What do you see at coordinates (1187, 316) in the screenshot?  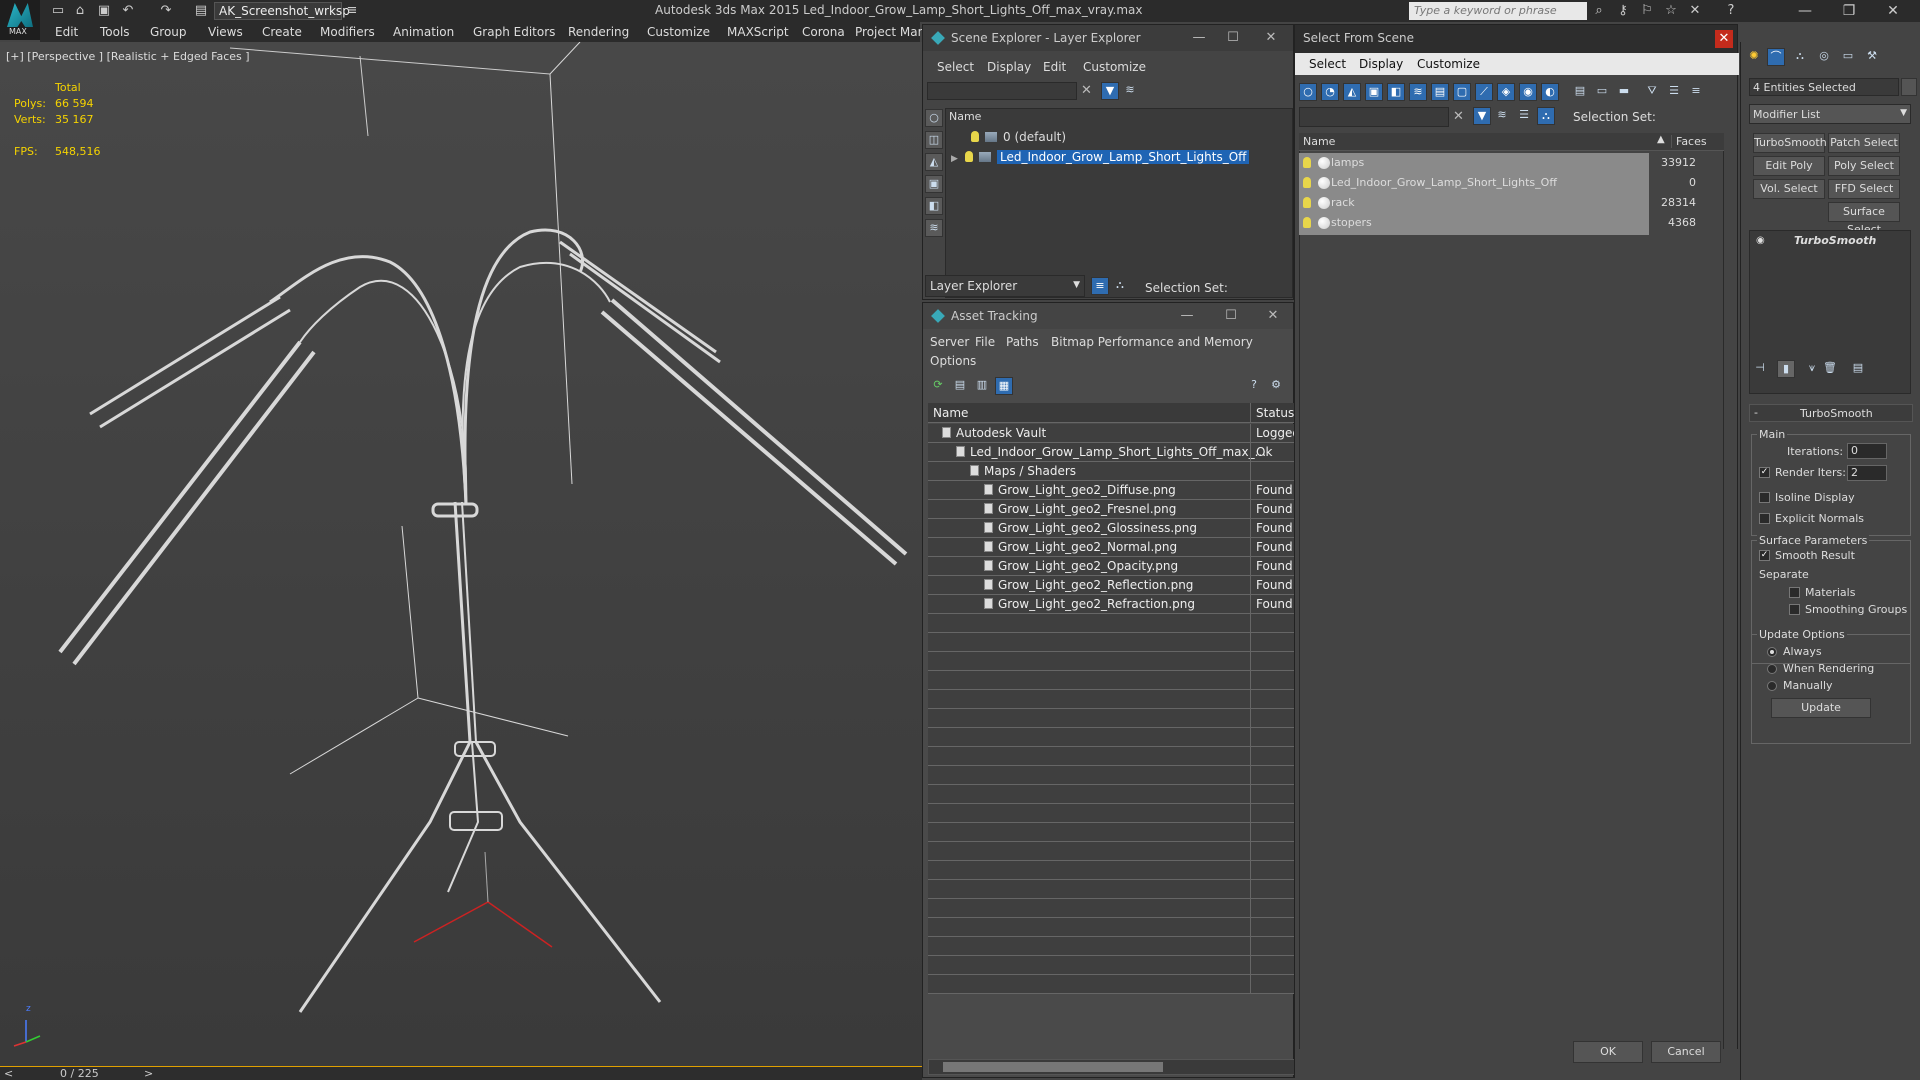 I see `asset-tracking-minimize-icon: —` at bounding box center [1187, 316].